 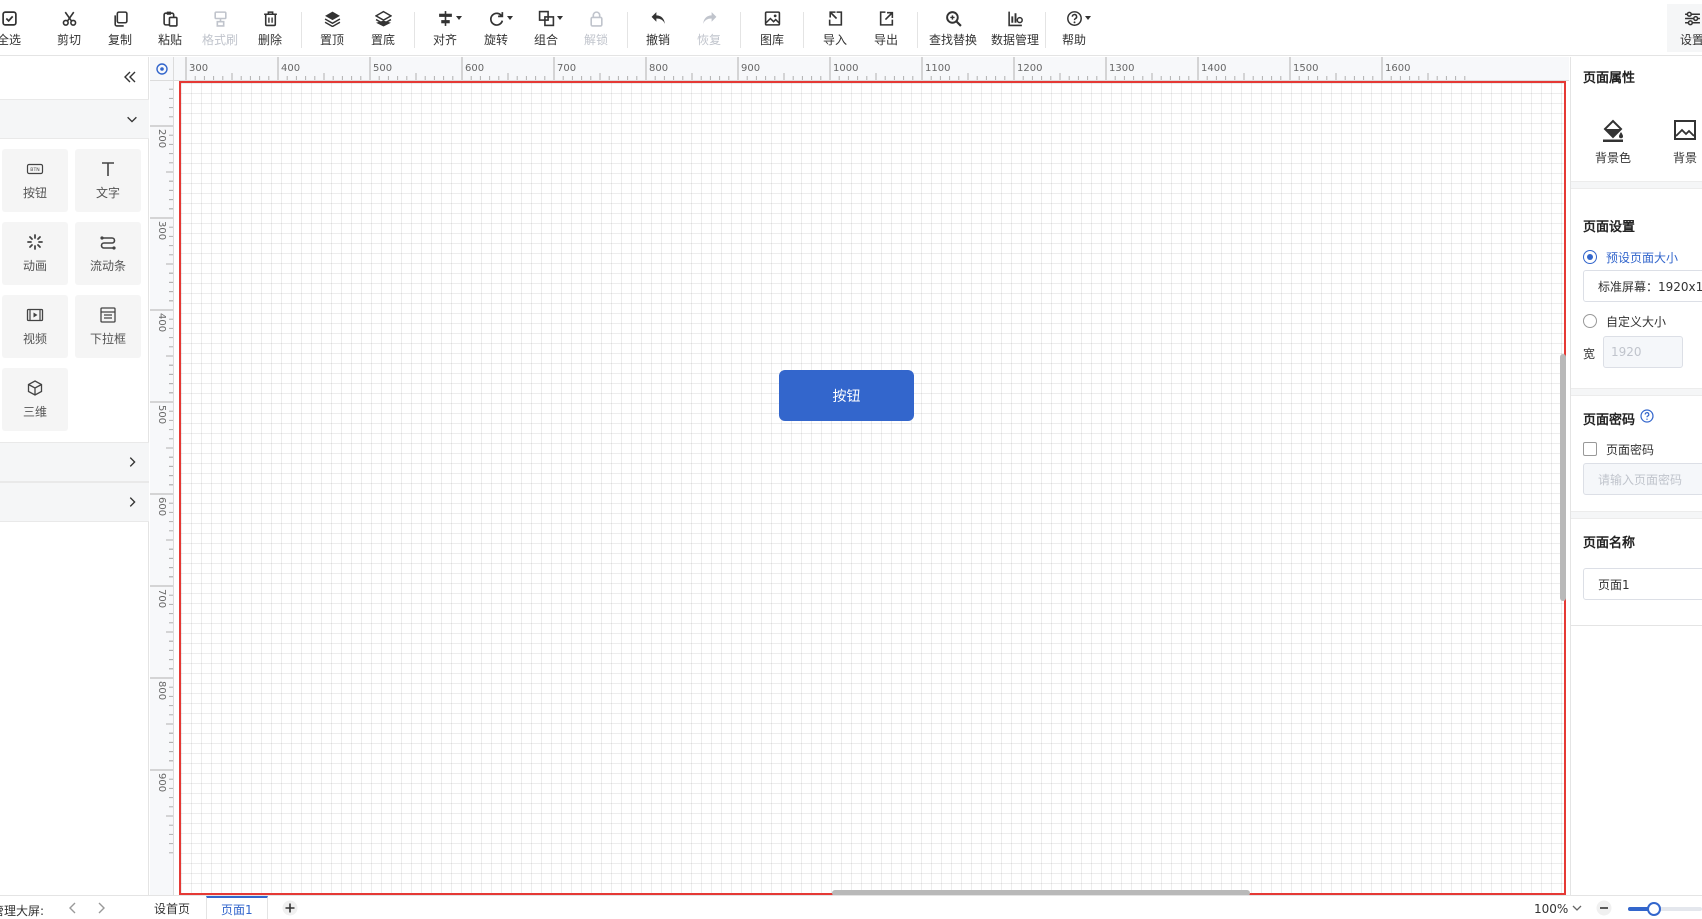 What do you see at coordinates (170, 30) in the screenshot?
I see `paste-button: 粘贴` at bounding box center [170, 30].